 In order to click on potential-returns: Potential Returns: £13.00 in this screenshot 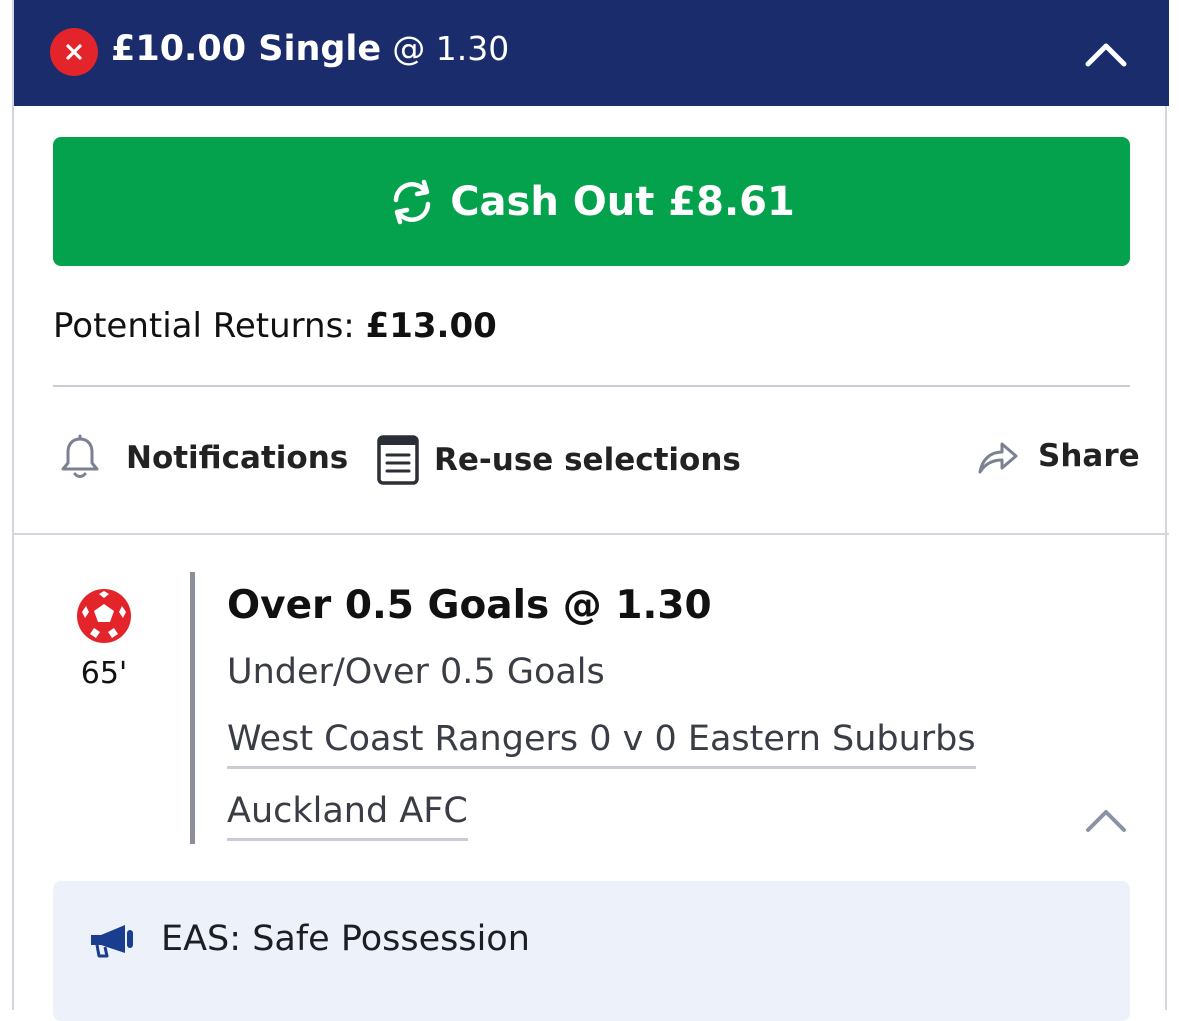, I will do `click(275, 326)`.